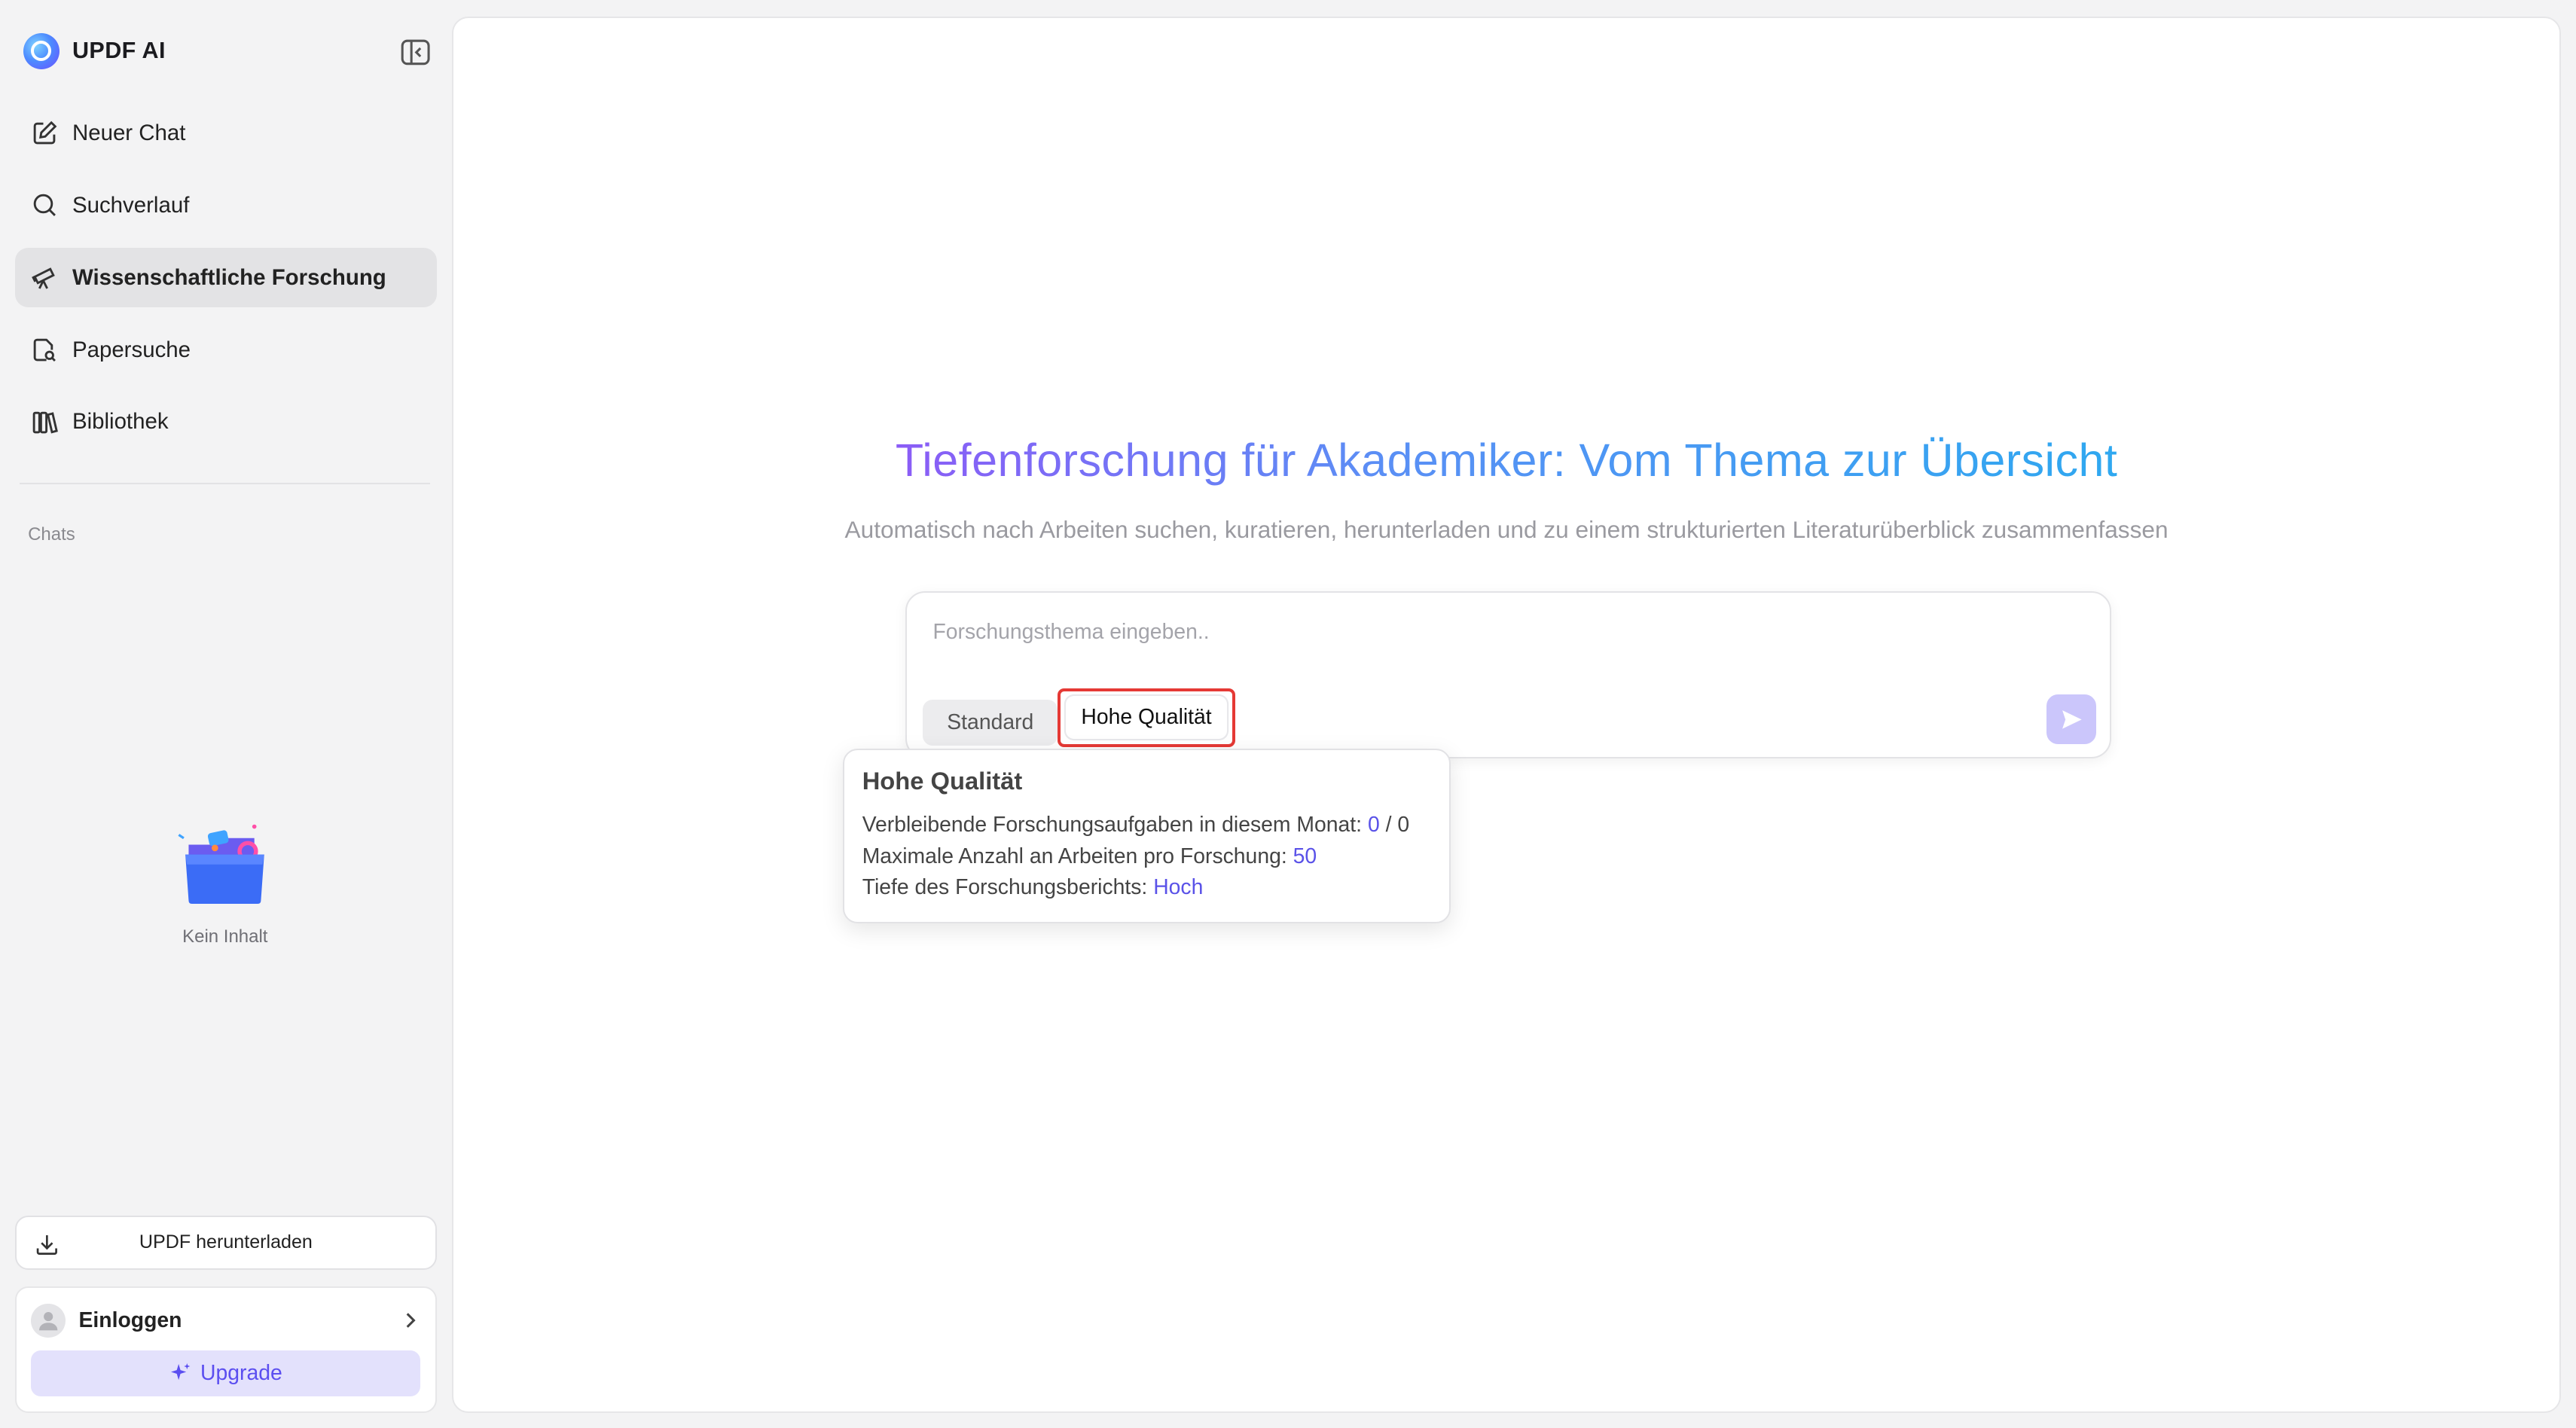  Describe the element at coordinates (45, 205) in the screenshot. I see `search-icon` at that location.